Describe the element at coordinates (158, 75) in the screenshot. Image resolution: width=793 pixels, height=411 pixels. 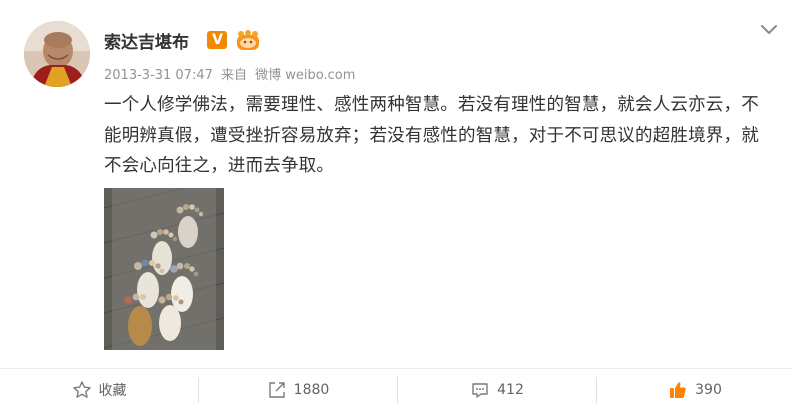
I see `post-date: 2013-3-31 07:47` at that location.